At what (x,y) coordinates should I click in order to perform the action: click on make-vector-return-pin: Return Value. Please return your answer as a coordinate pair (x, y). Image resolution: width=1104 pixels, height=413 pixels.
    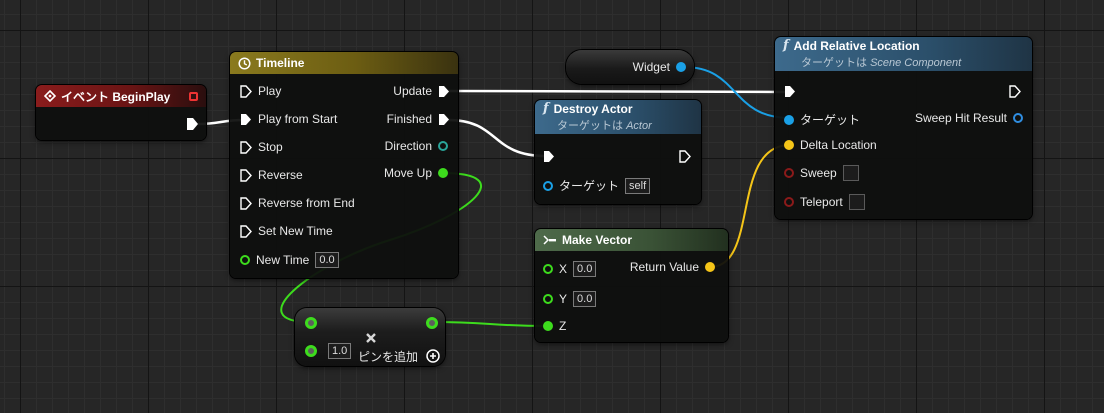
    Looking at the image, I should click on (665, 267).